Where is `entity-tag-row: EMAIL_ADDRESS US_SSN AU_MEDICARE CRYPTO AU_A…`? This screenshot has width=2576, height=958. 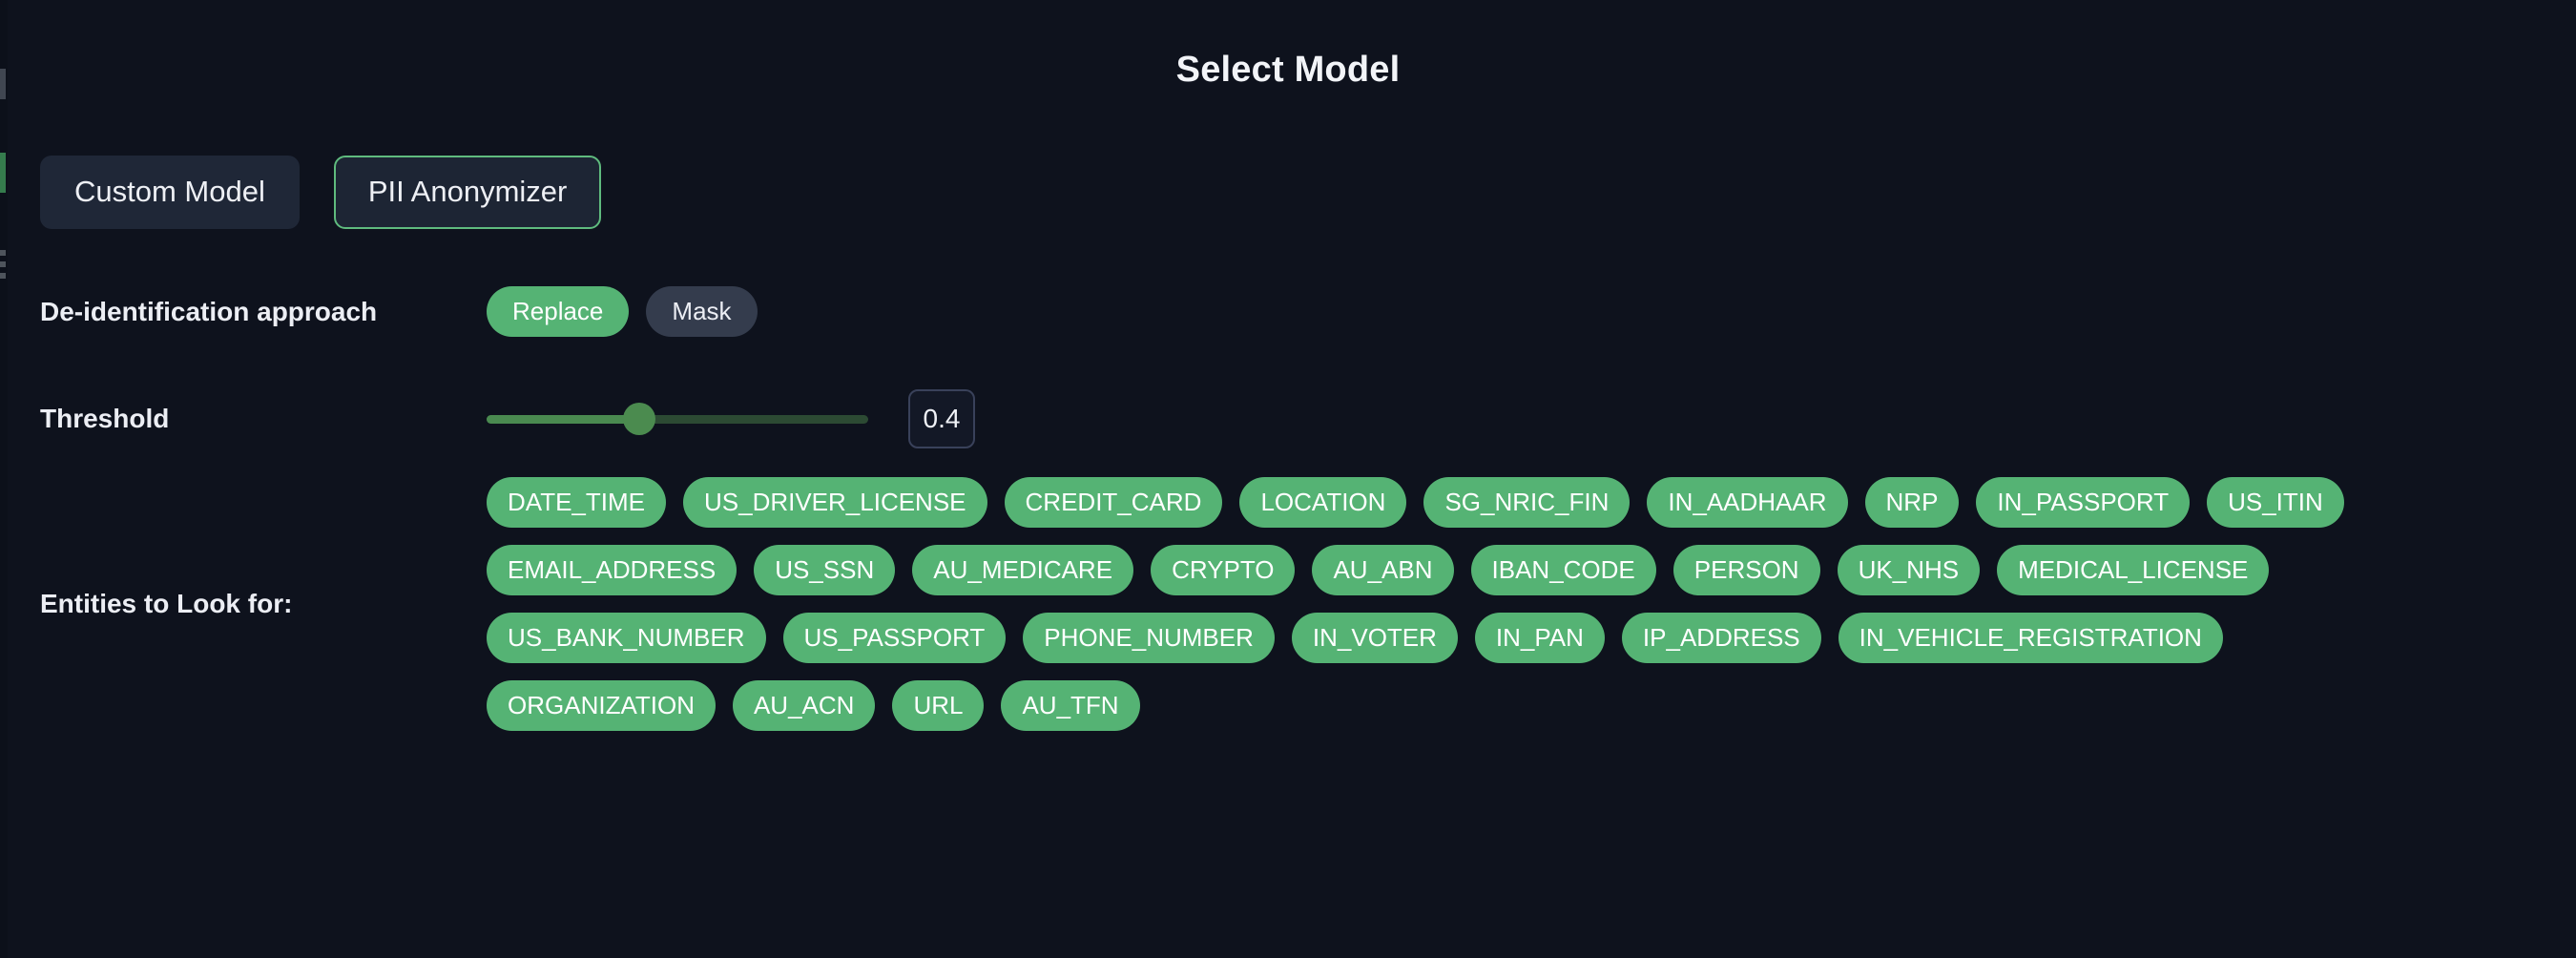 entity-tag-row: EMAIL_ADDRESS US_SSN AU_MEDICARE CRYPTO AU_A… is located at coordinates (1415, 570).